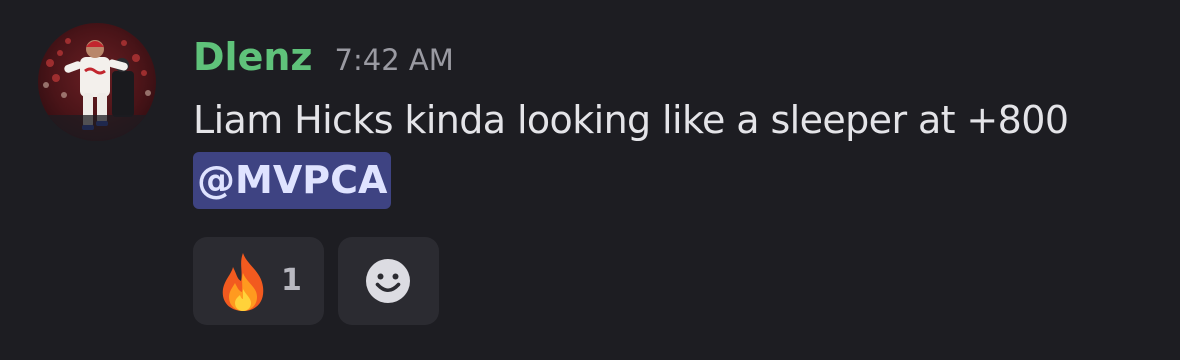  Describe the element at coordinates (243, 282) in the screenshot. I see `fire-emoji-icon` at that location.